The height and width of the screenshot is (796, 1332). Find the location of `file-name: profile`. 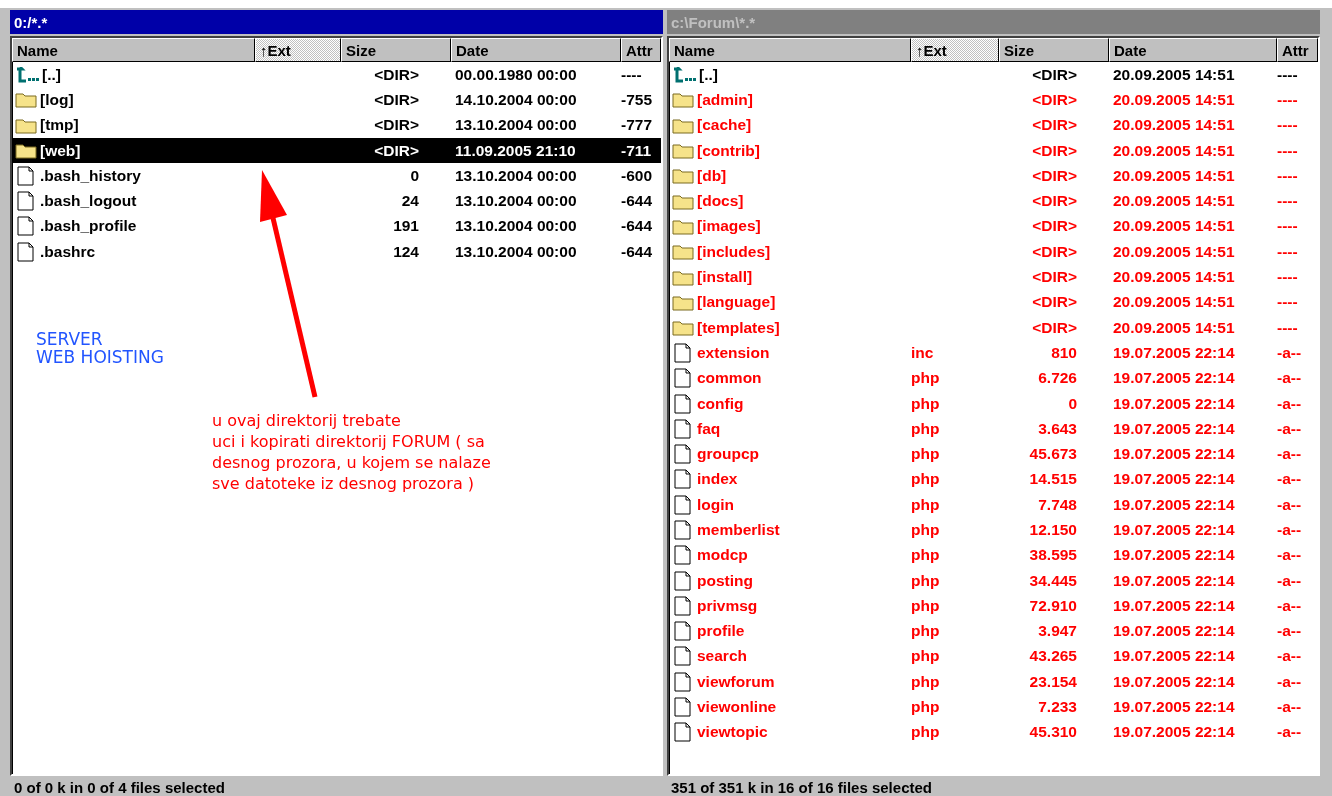

file-name: profile is located at coordinates (721, 631).